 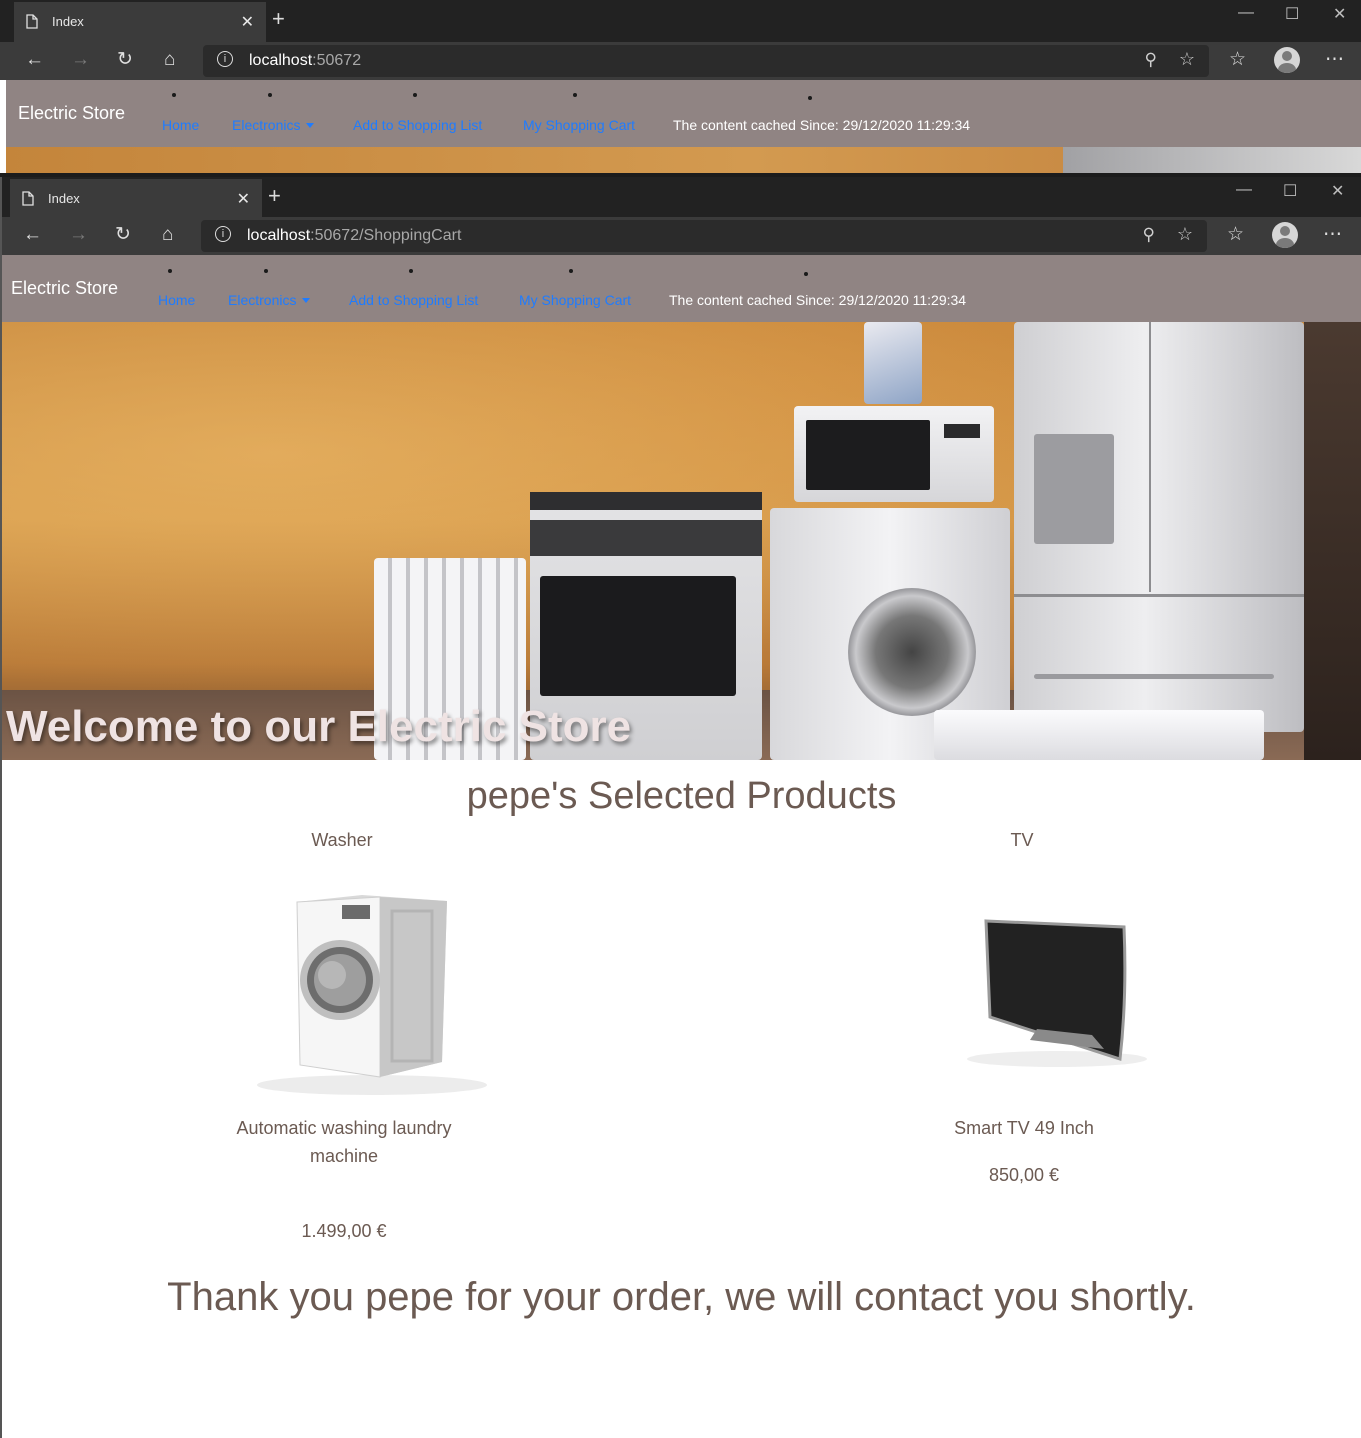 I want to click on washing-machine-image, so click(x=372, y=992).